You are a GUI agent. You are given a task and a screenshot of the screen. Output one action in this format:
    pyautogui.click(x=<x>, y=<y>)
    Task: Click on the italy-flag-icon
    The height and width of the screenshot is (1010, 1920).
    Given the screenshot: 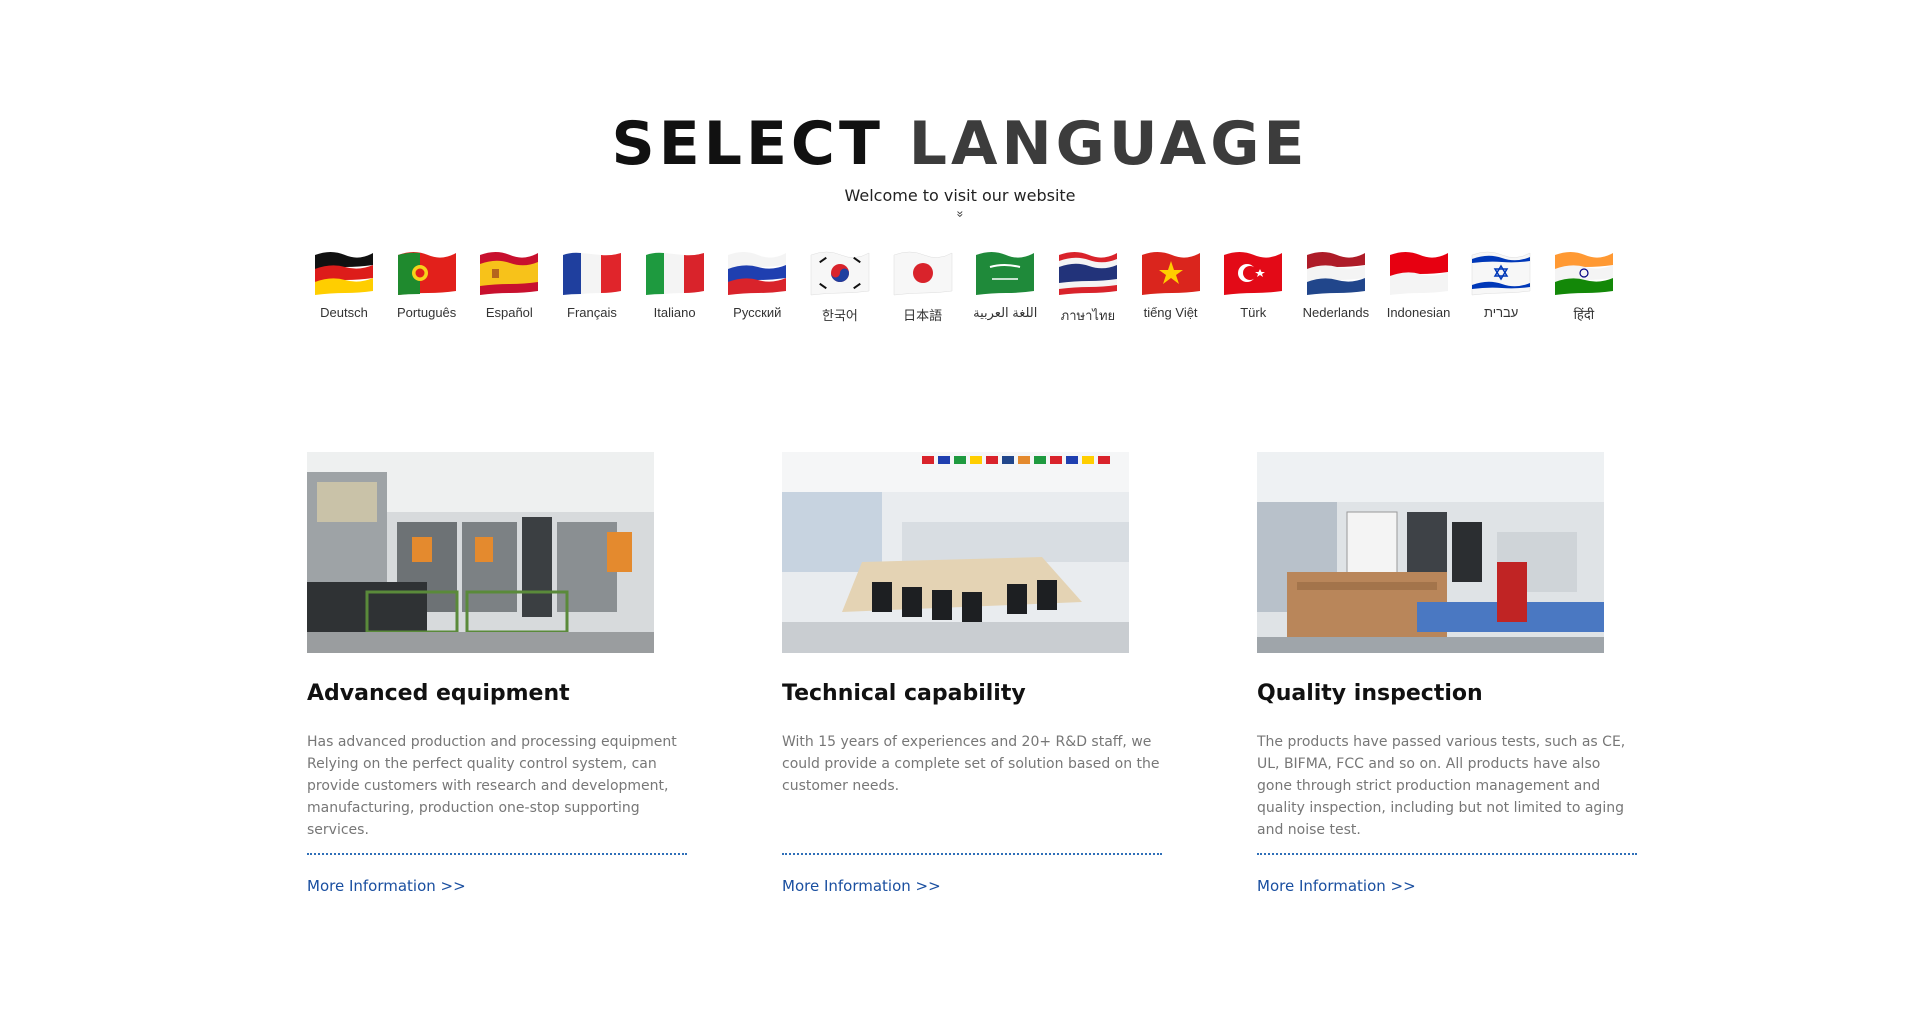 What is the action you would take?
    pyautogui.click(x=674, y=273)
    